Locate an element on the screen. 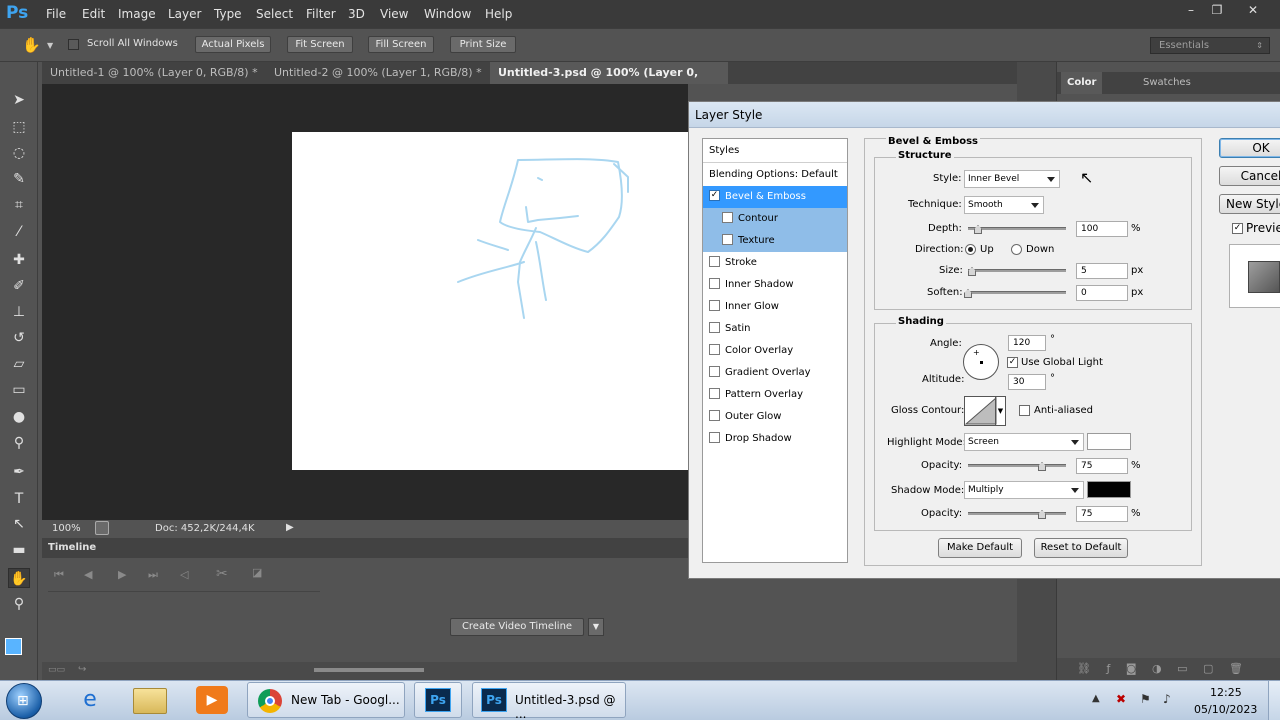  lasso-tool-icon: ◌ is located at coordinates (19, 153).